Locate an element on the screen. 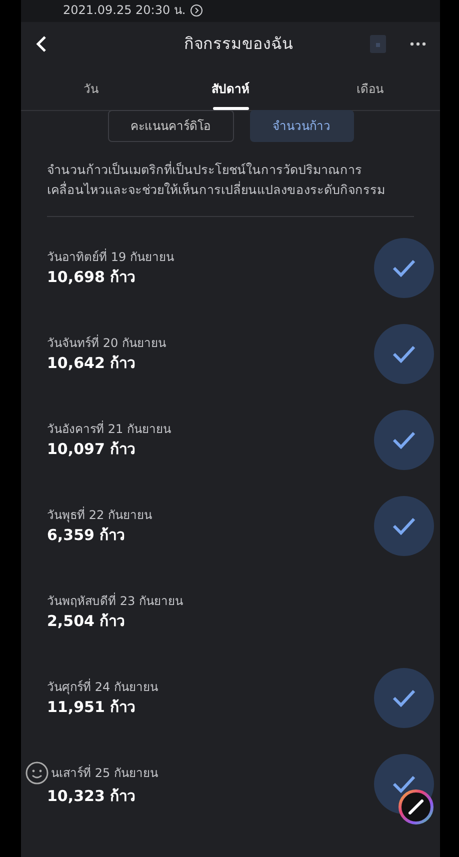  step-count: 10,642 ก้าว is located at coordinates (91, 363).